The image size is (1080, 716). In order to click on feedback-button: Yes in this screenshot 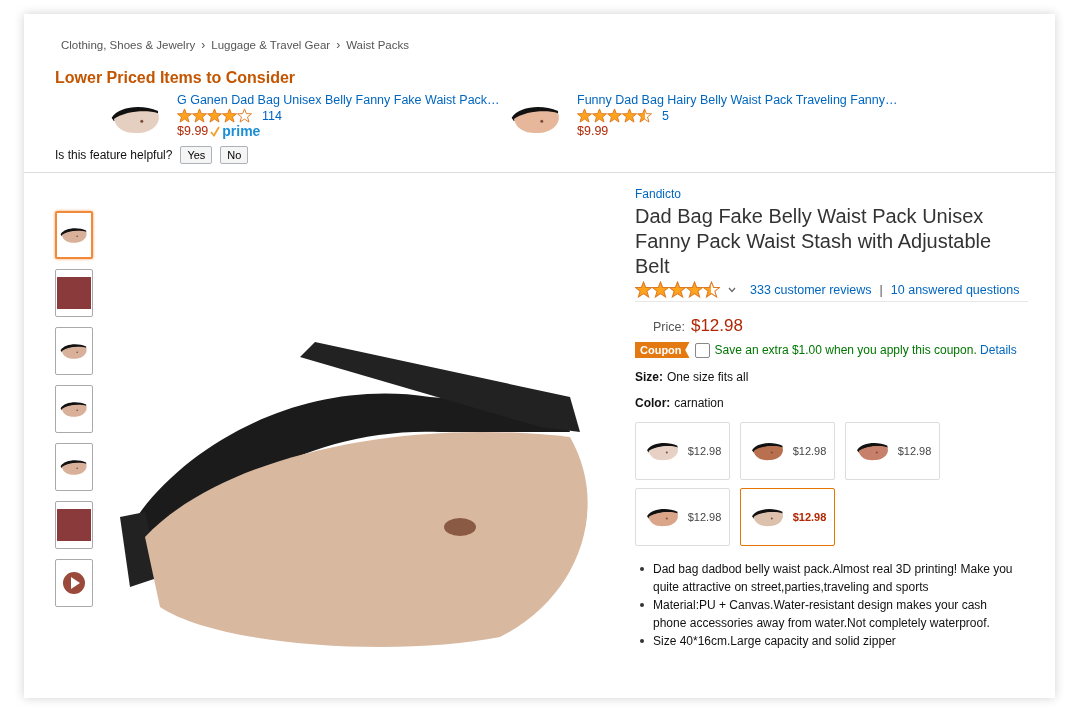, I will do `click(196, 155)`.